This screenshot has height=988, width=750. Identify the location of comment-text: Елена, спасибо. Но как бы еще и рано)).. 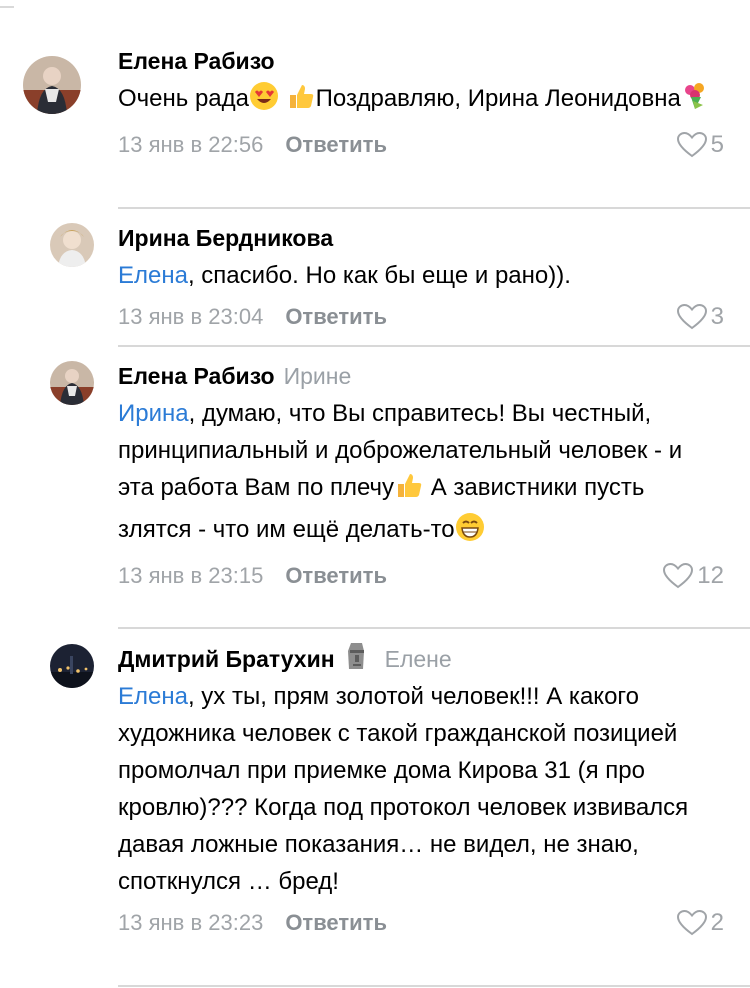
(344, 275).